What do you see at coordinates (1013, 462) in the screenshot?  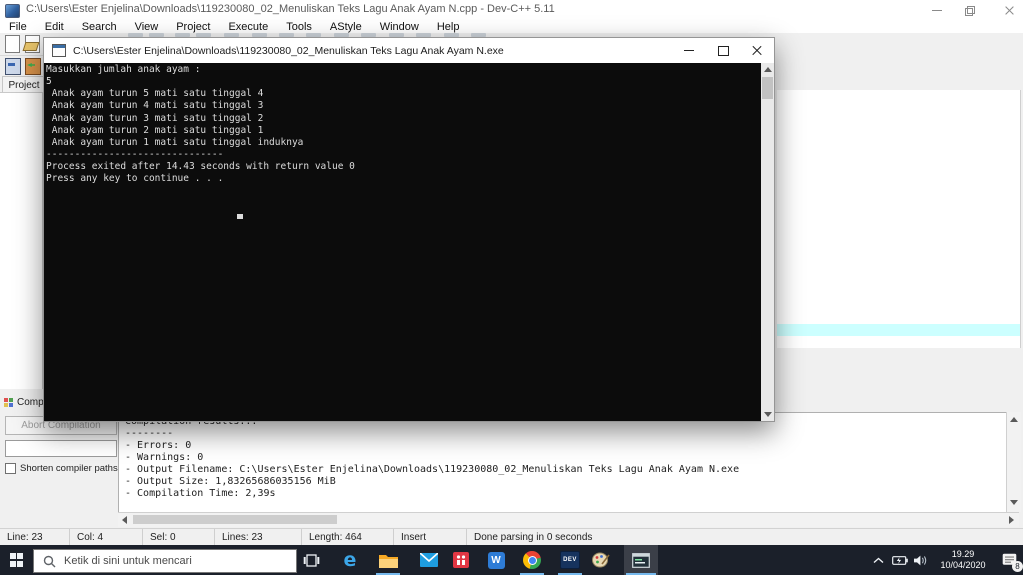 I see `compile-log-vscrollbar` at bounding box center [1013, 462].